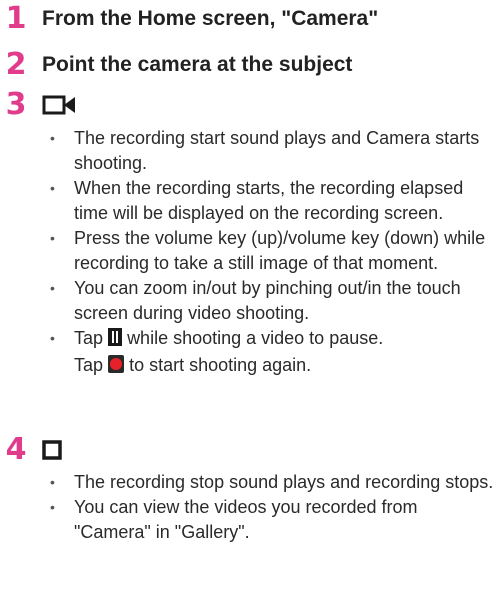  I want to click on pause-line-text-b: while shooting a video to pause., so click(255, 338).